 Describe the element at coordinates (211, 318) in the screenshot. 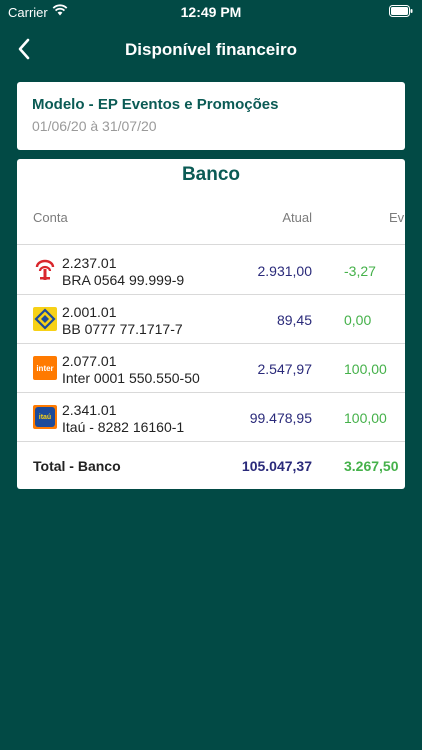

I see `table-row: 2.001.01 BB 0777 77.1717-7 89,45 0,00` at that location.